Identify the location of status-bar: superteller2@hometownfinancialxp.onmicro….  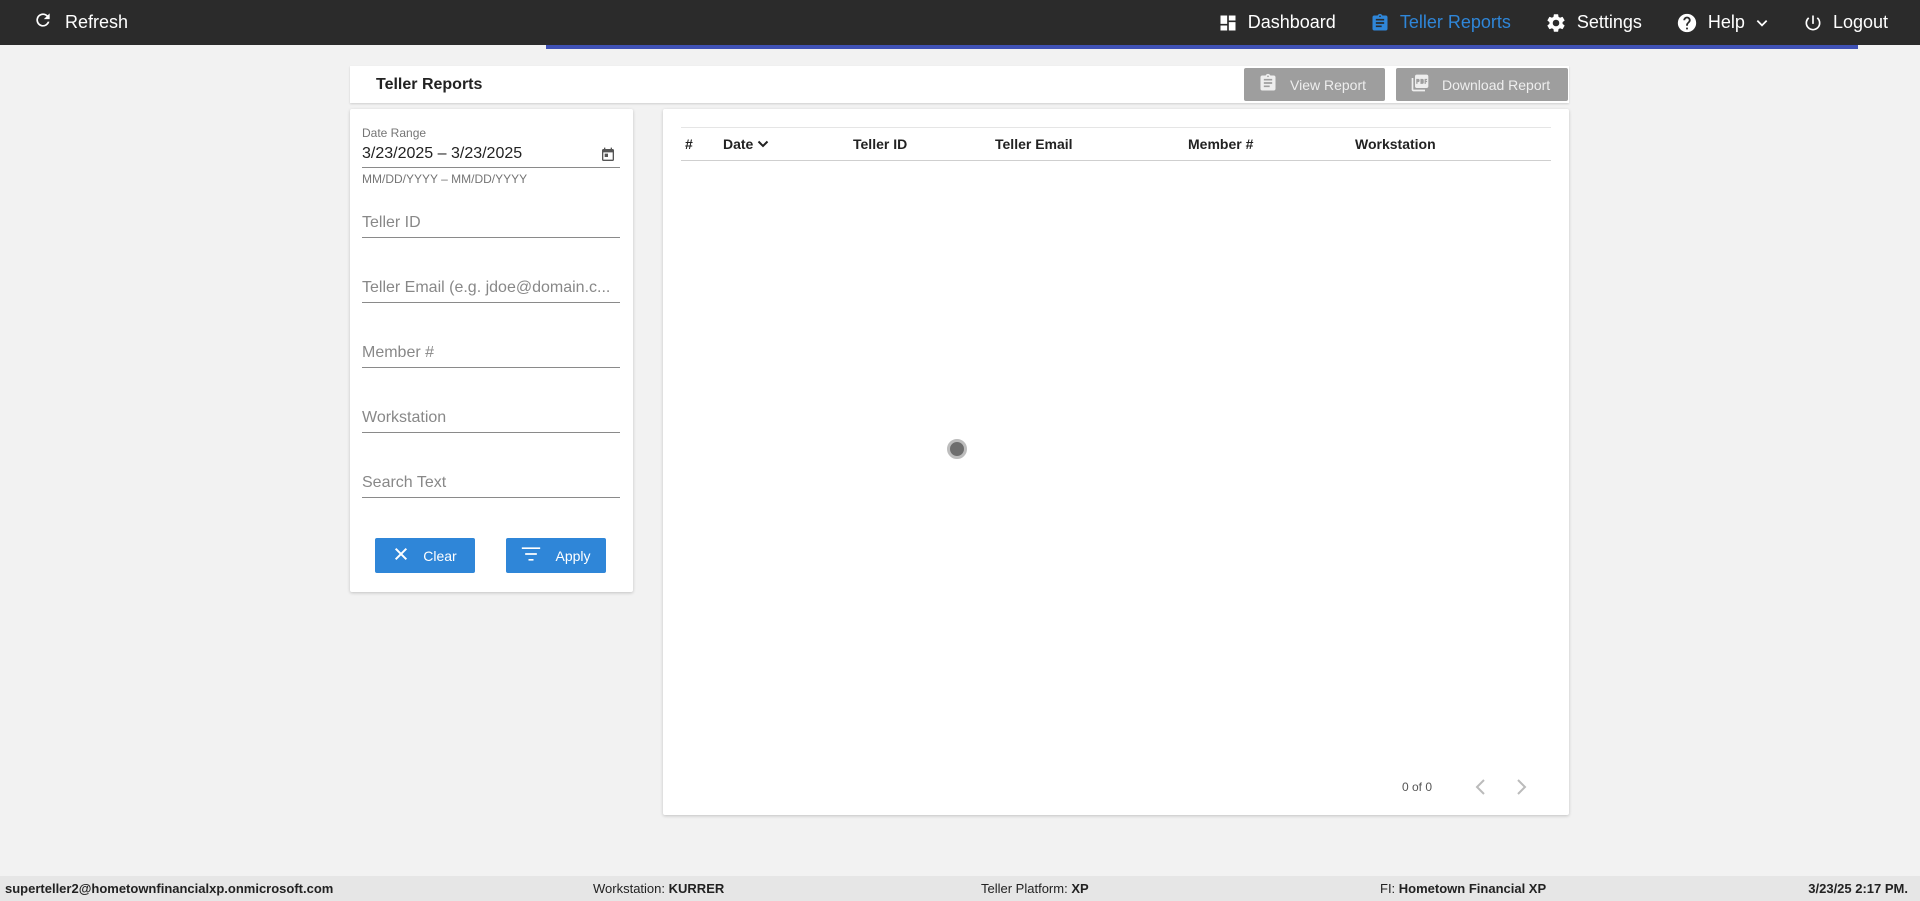
(960, 888).